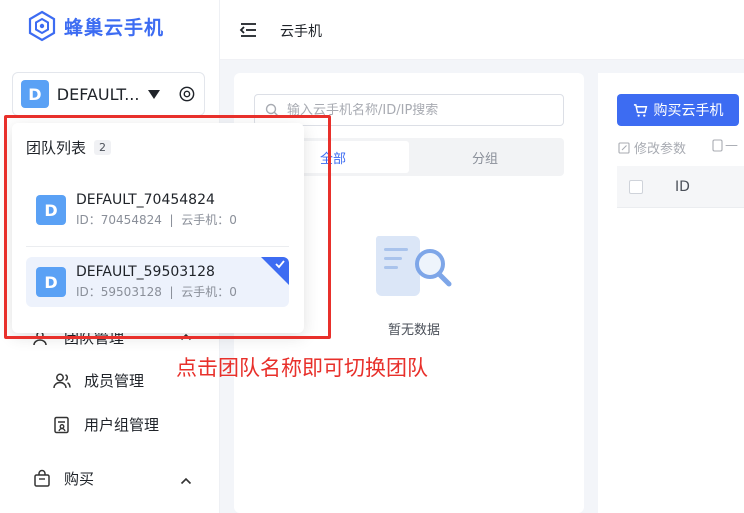 Image resolution: width=744 pixels, height=513 pixels. What do you see at coordinates (302, 368) in the screenshot?
I see `annotation-text: 点击团队名称即可切换团队` at bounding box center [302, 368].